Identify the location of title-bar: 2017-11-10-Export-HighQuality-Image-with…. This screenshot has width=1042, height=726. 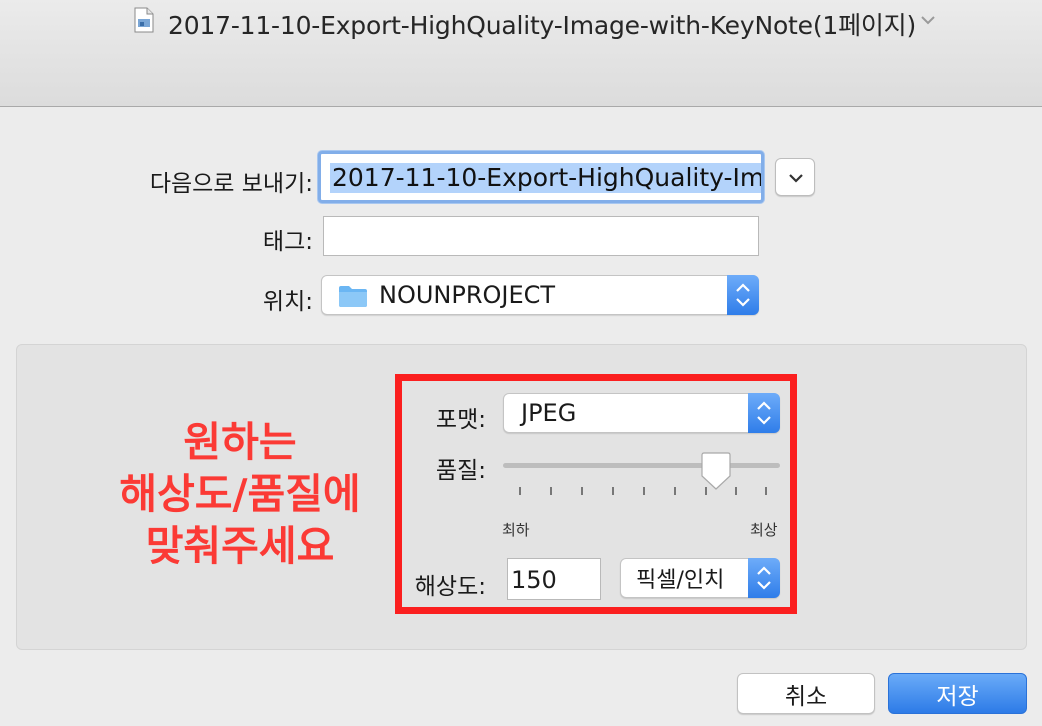
(521, 53).